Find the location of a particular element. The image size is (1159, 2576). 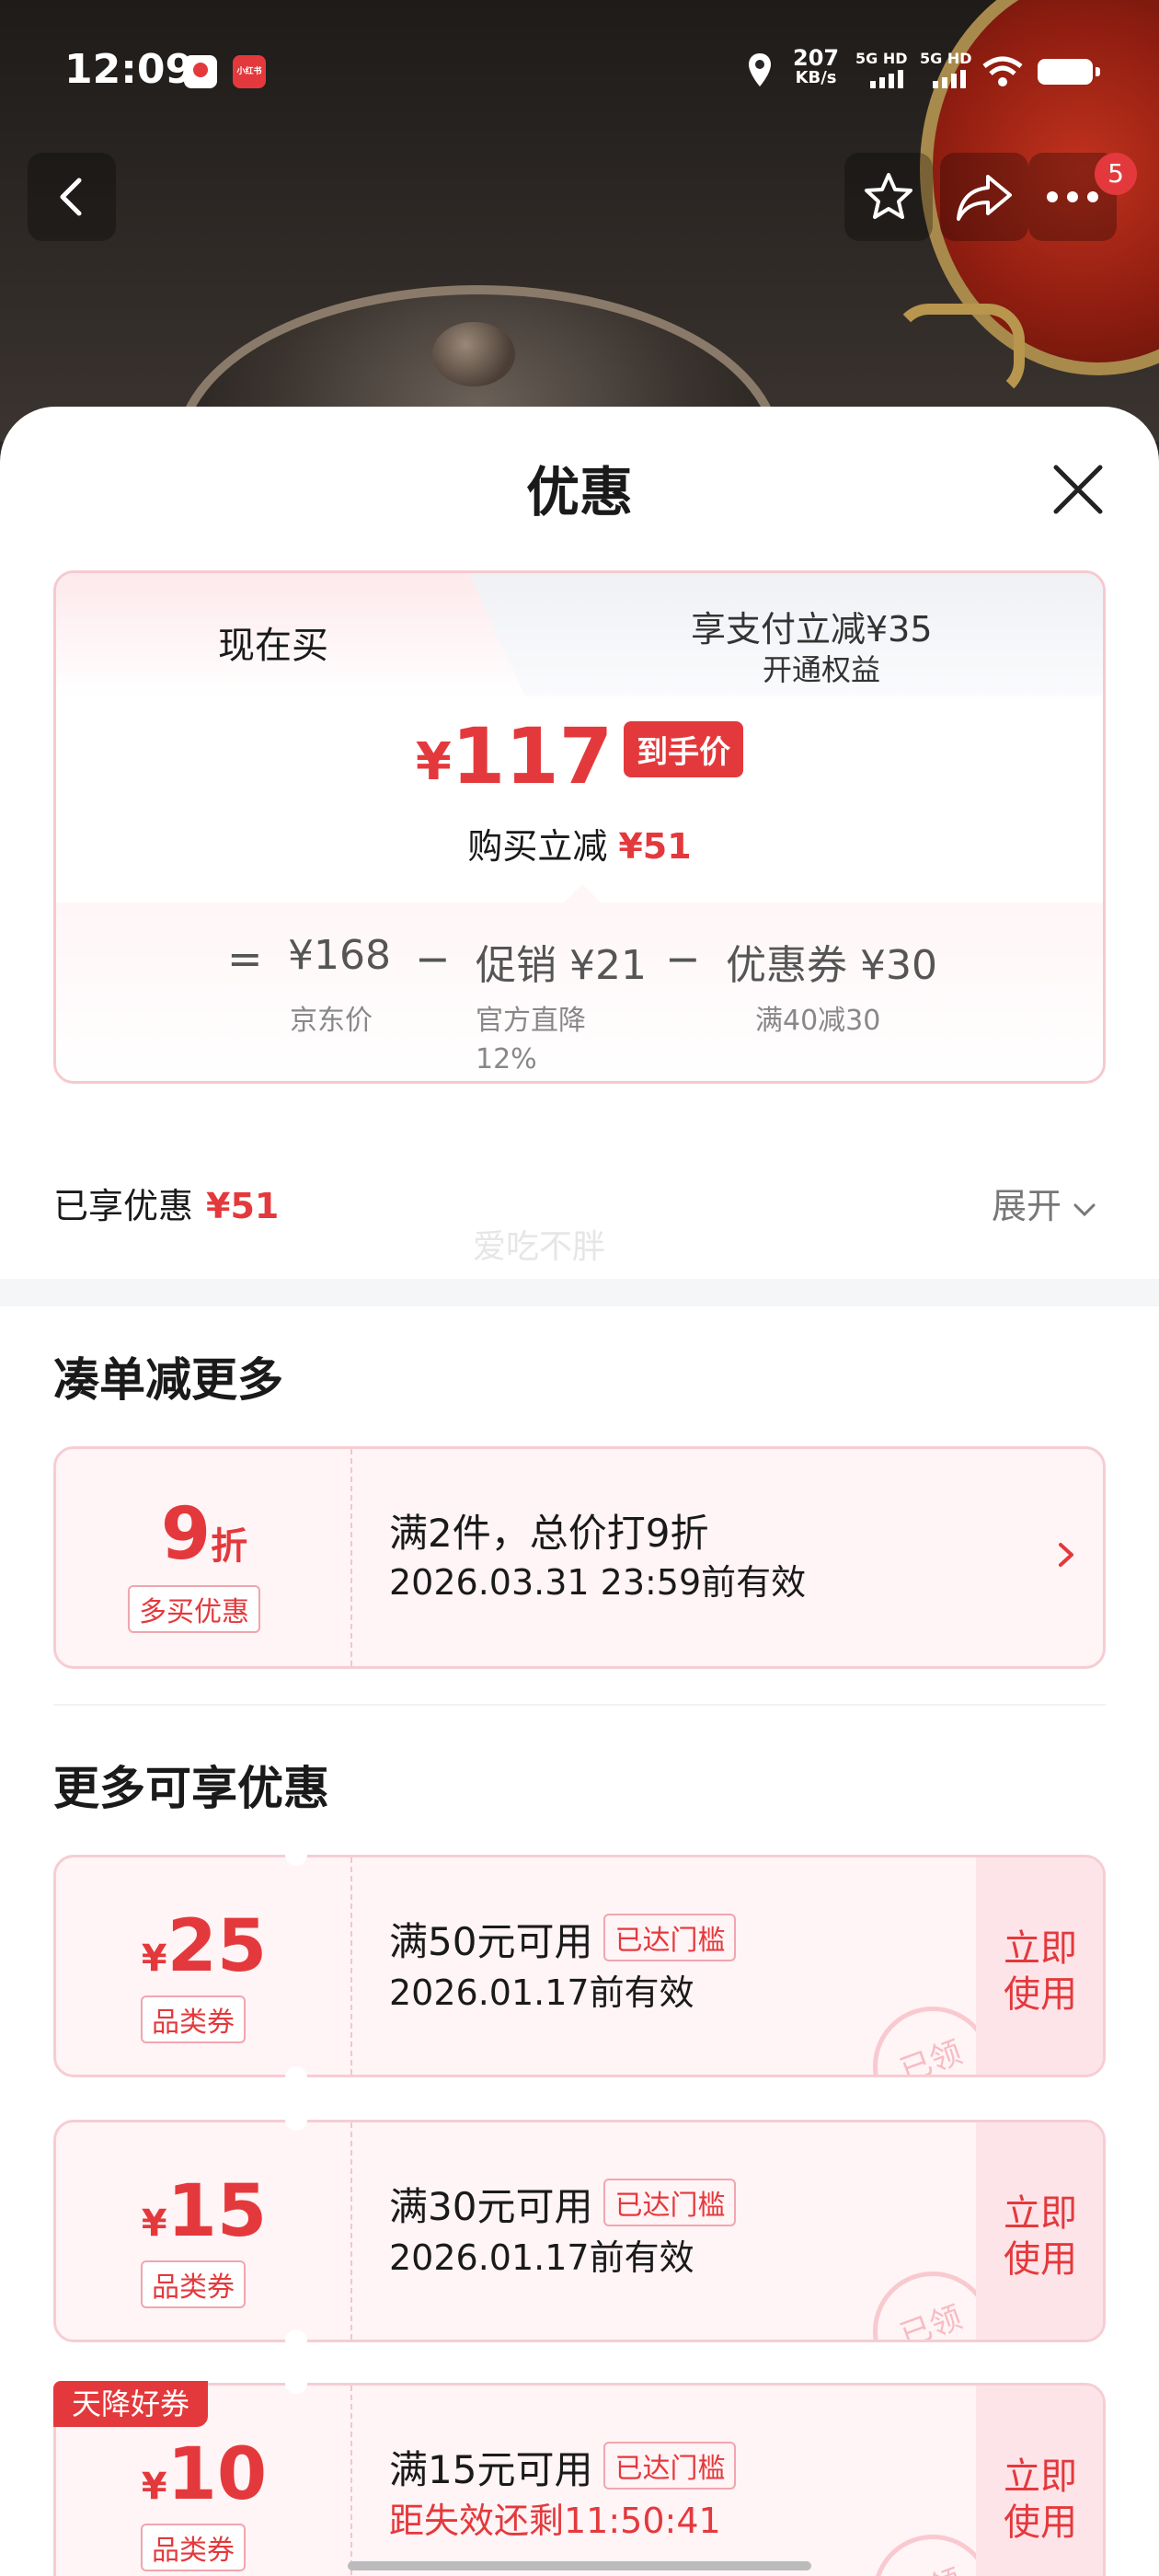

coupon-amount: 15 is located at coordinates (217, 2211).